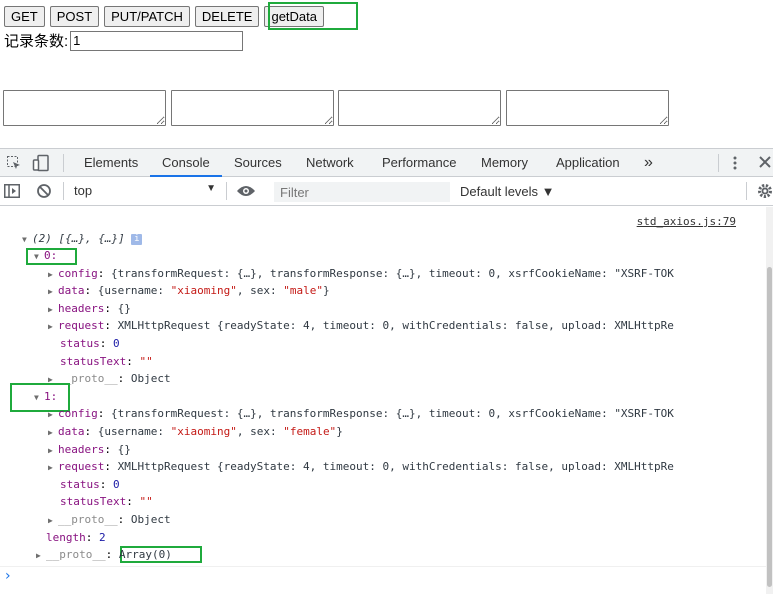 Image resolution: width=773 pixels, height=594 pixels. What do you see at coordinates (102, 537) in the screenshot?
I see `length-value: 2` at bounding box center [102, 537].